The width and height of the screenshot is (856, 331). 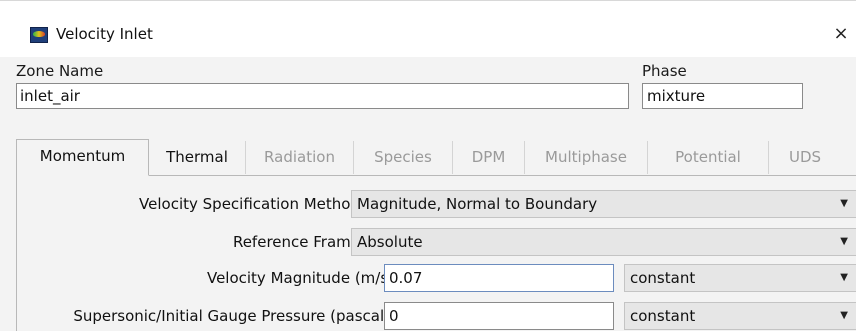 I want to click on phase-label: Phase, so click(x=664, y=71).